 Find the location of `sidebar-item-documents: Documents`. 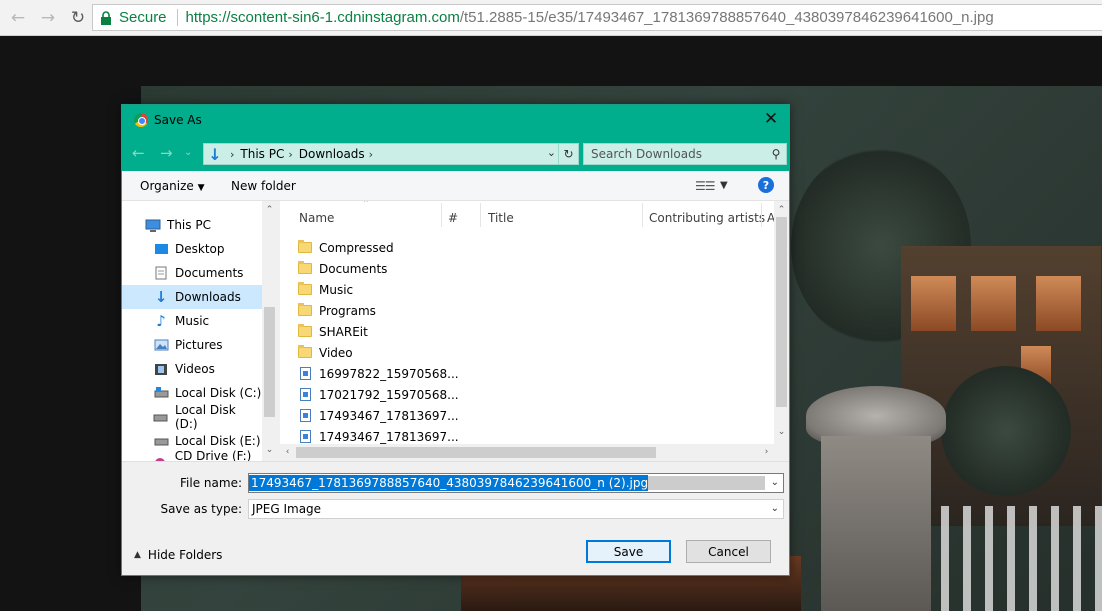

sidebar-item-documents: Documents is located at coordinates (192, 273).